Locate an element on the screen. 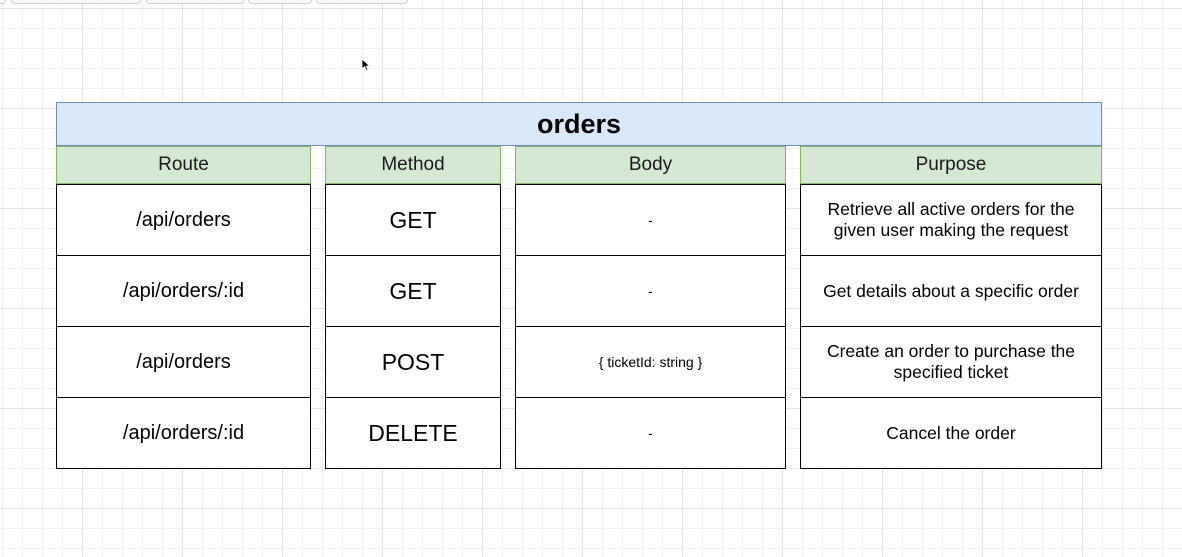 The width and height of the screenshot is (1182, 557). purpose-cell: Get details about a specific order is located at coordinates (951, 291).